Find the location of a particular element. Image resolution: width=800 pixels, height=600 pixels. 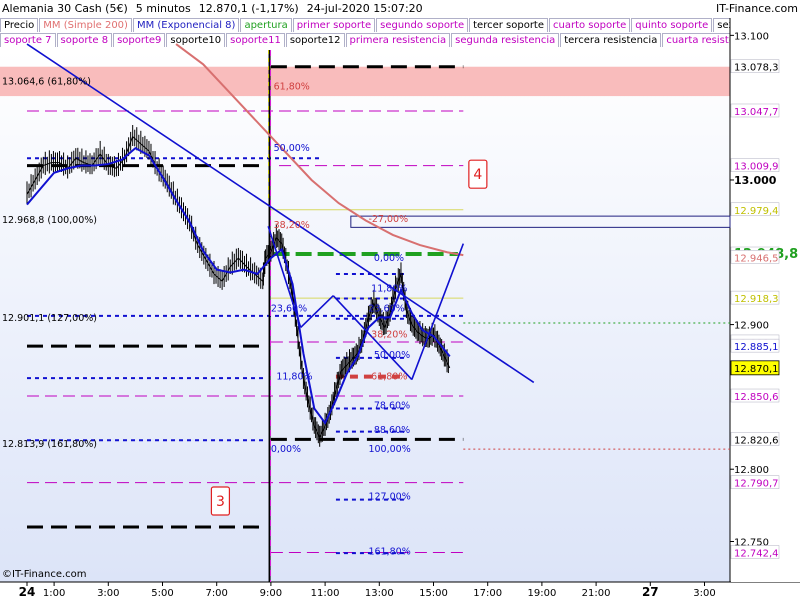

fib-label-6: 23,60% is located at coordinates (289, 309).